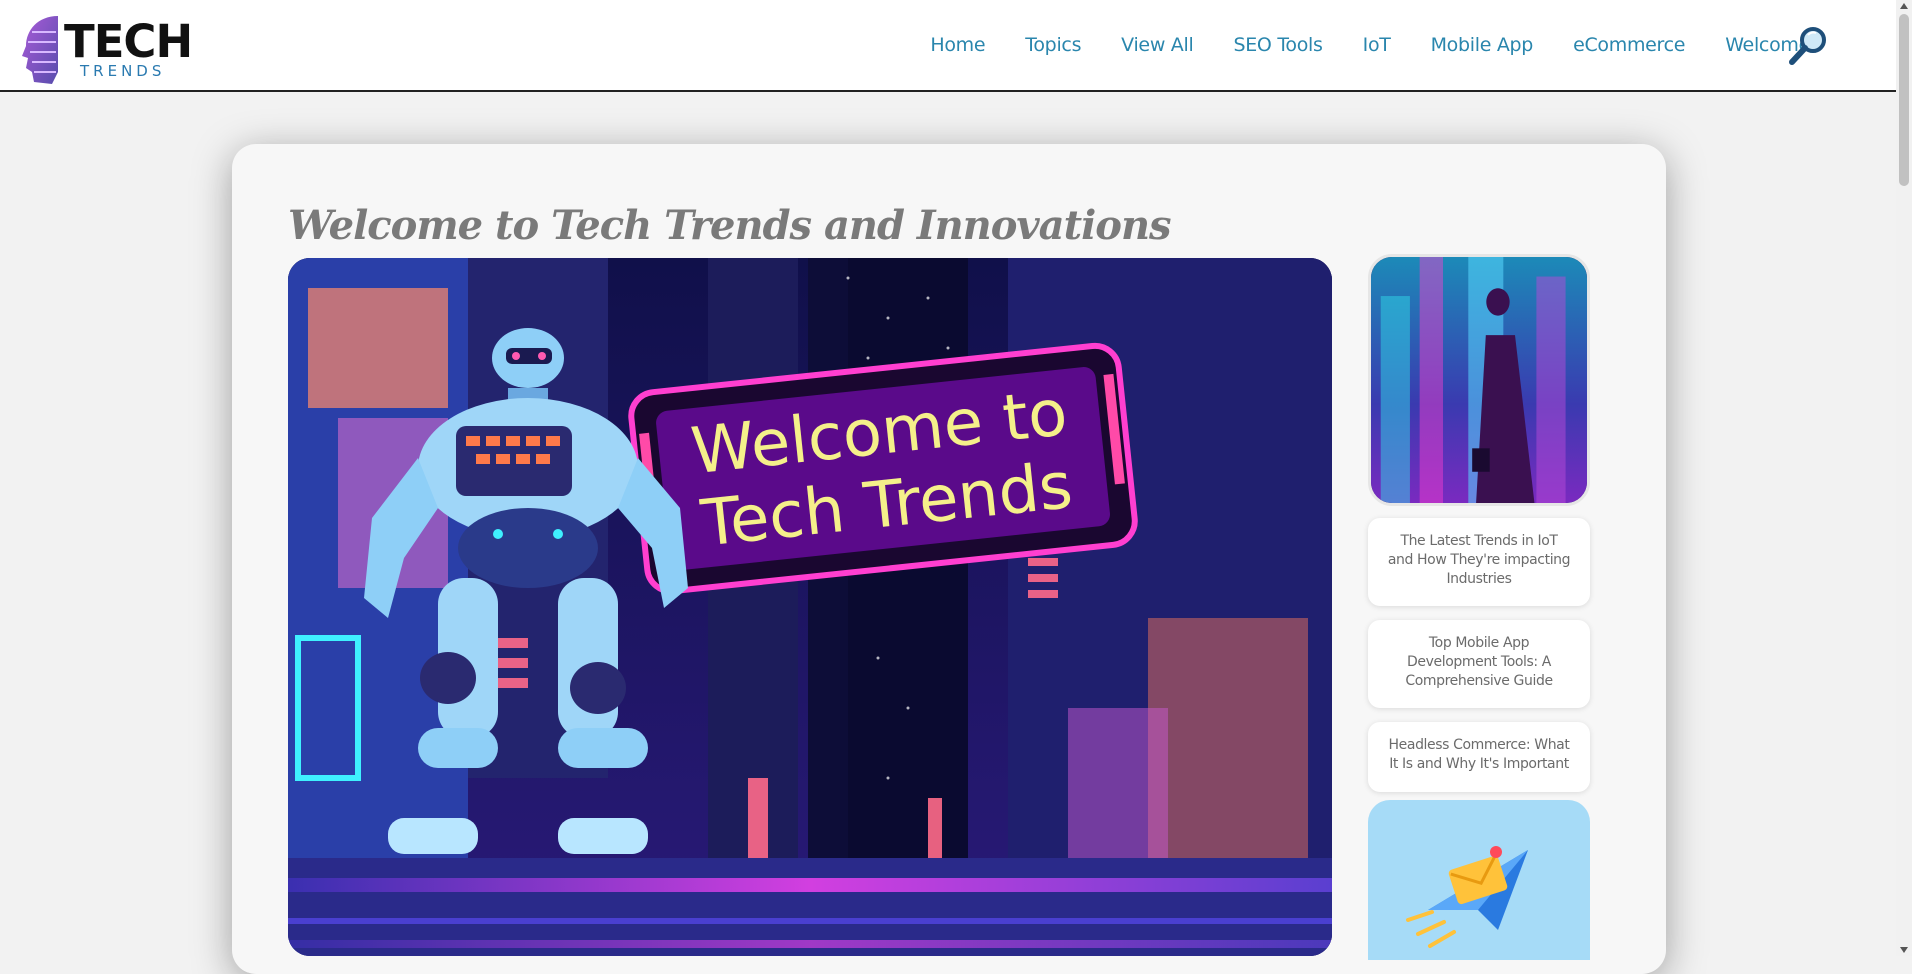 The image size is (1912, 974). What do you see at coordinates (1904, 950) in the screenshot?
I see `scroll-down-icon` at bounding box center [1904, 950].